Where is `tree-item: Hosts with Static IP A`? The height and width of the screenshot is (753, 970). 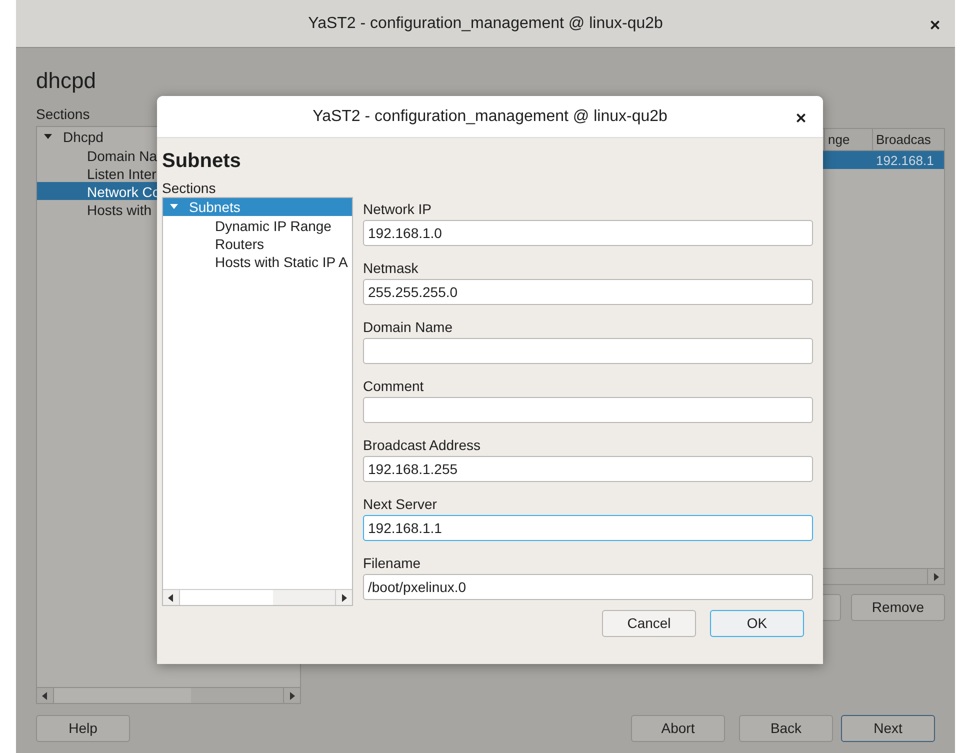 tree-item: Hosts with Static IP A is located at coordinates (257, 261).